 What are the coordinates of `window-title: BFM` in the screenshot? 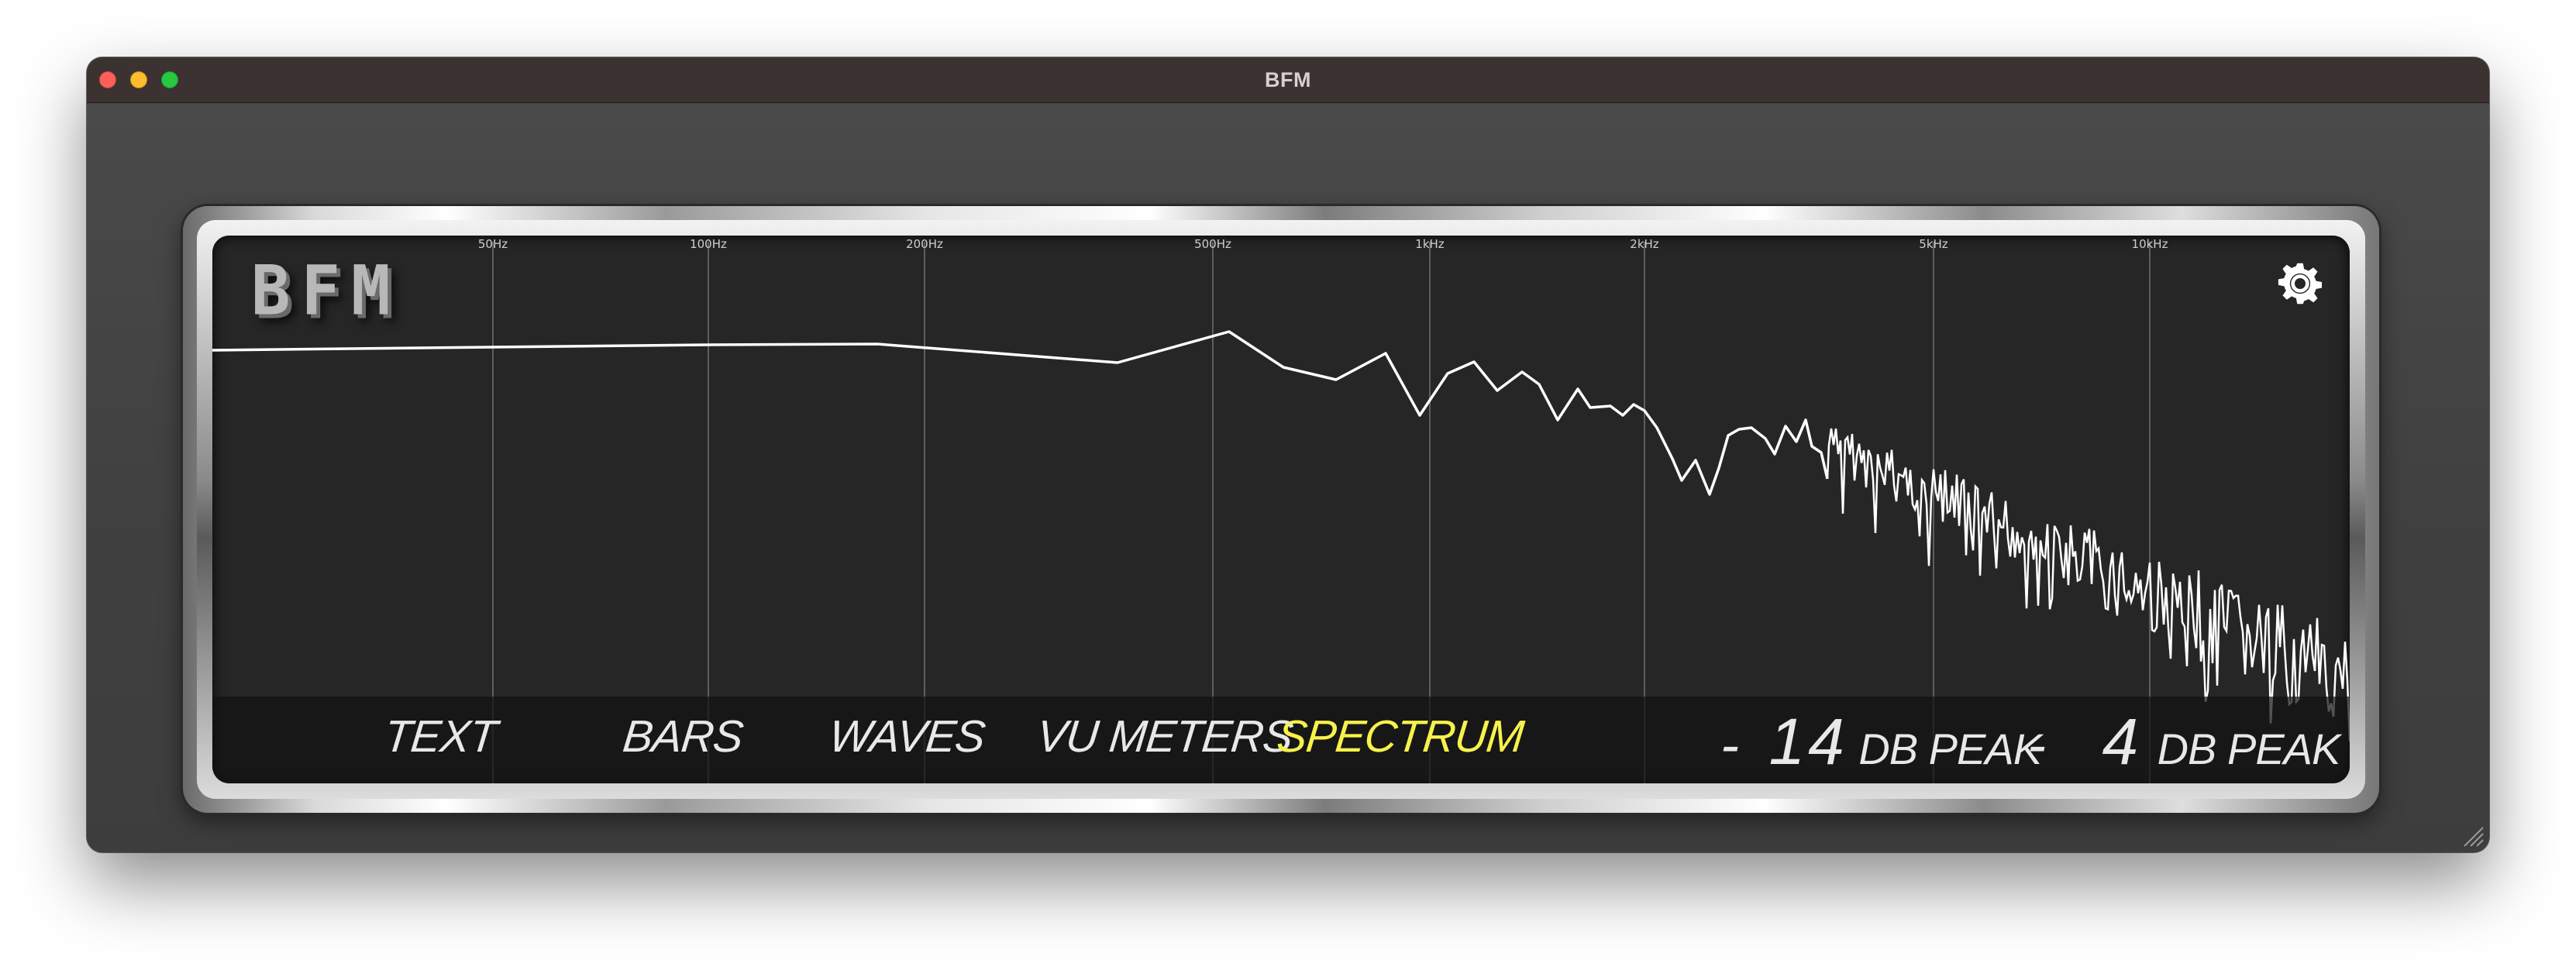 It's located at (1288, 79).